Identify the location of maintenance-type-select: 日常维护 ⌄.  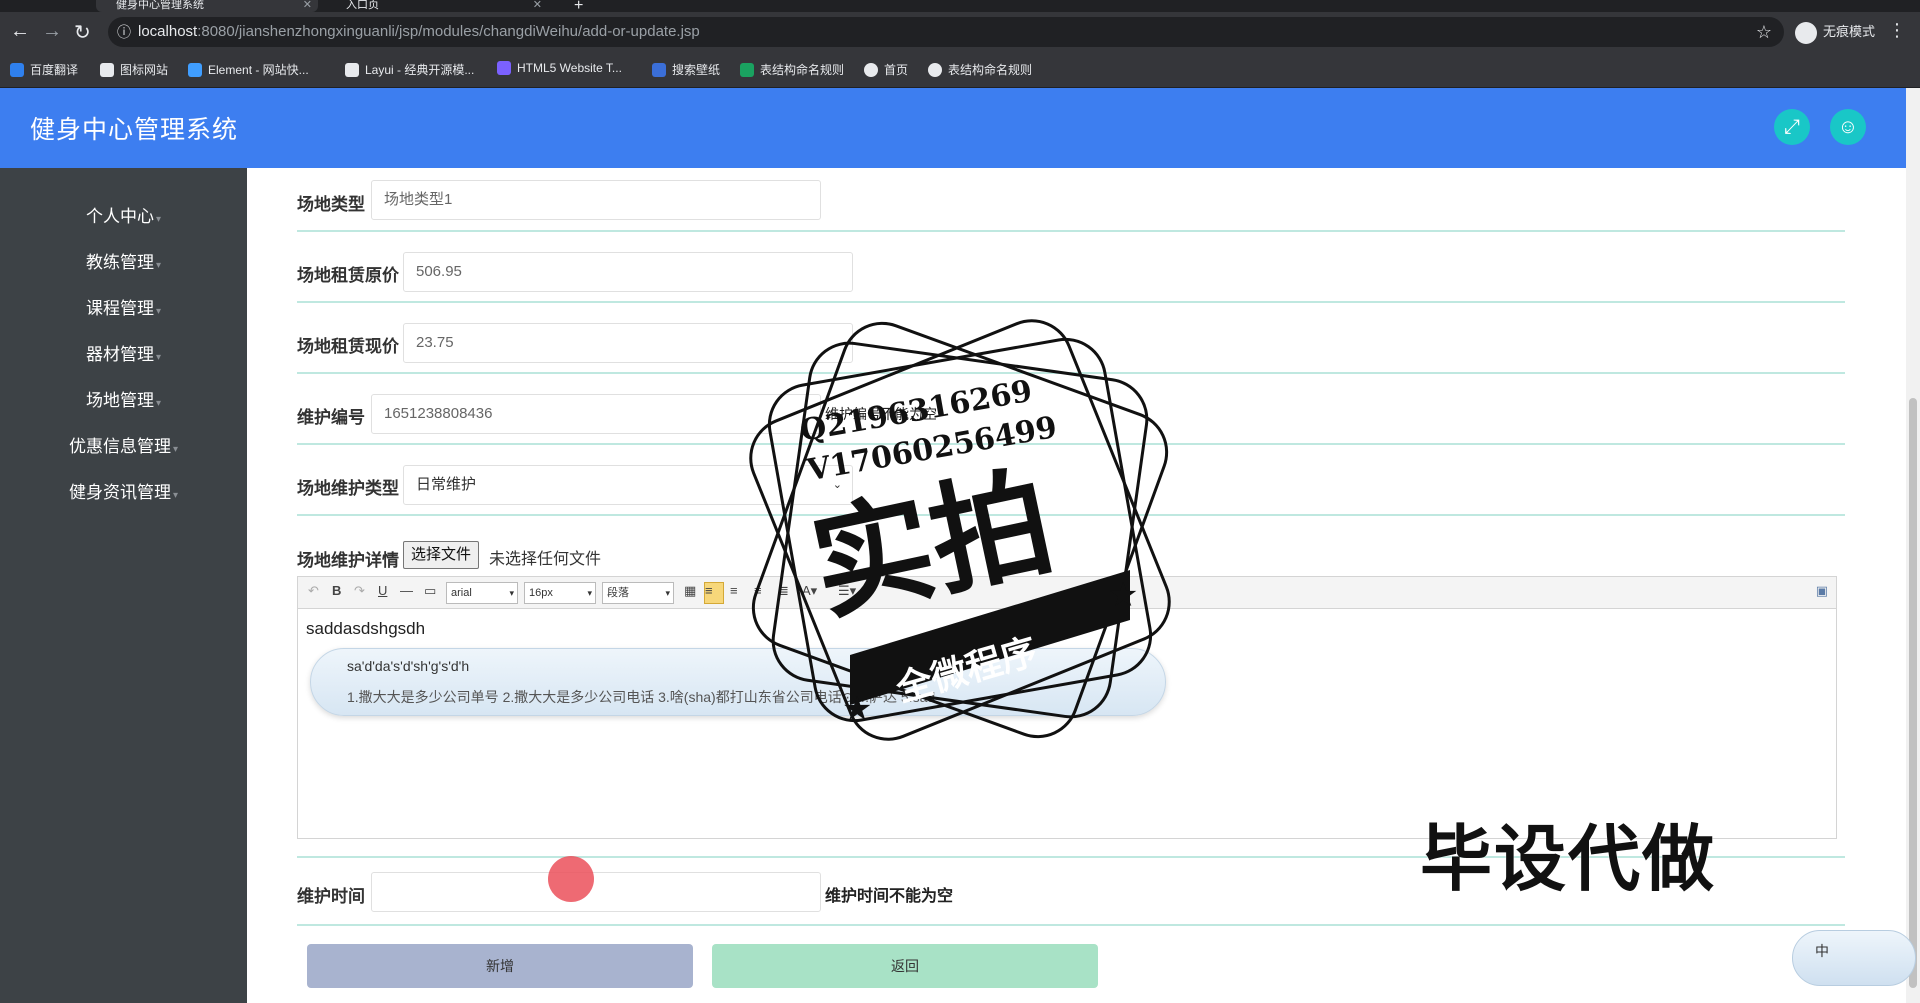
(628, 485).